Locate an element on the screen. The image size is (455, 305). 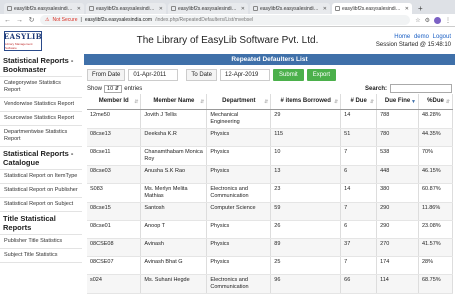
column-header: Due Fine ▼ is located at coordinates (397, 102).